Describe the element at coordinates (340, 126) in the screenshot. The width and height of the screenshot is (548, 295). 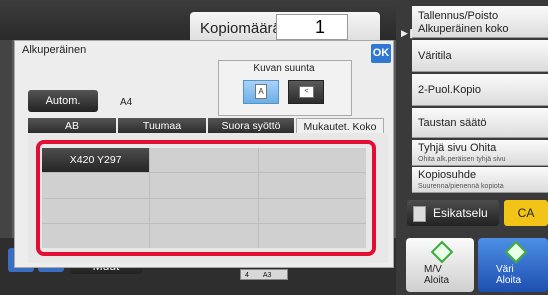
I see `tab-custom-size: Mukautet. Koko` at that location.